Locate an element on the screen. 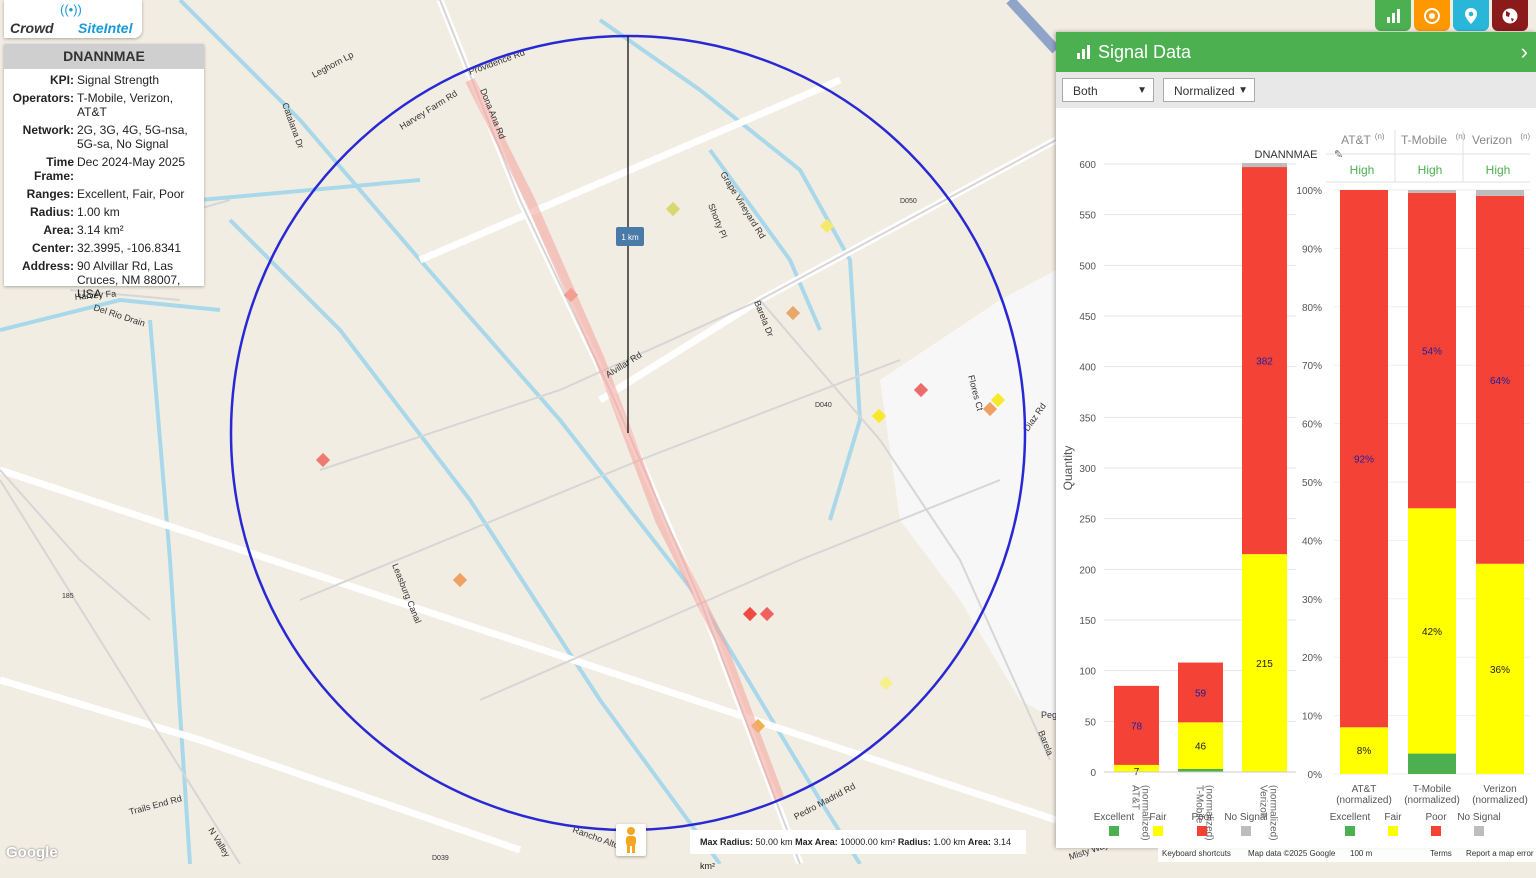 The image size is (1536, 878). y-tick-label: 450 is located at coordinates (1087, 317).